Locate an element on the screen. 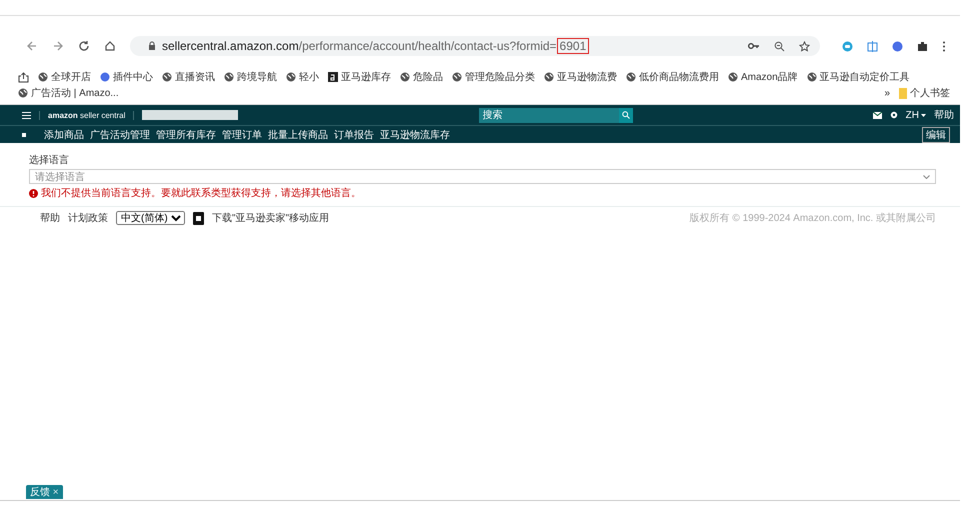 This screenshot has width=974, height=509. bookmark-folder: 个人书签 is located at coordinates (924, 93).